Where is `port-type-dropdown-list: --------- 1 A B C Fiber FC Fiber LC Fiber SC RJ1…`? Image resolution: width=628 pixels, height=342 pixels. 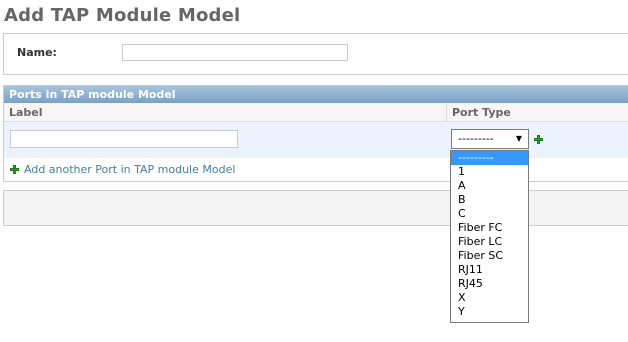
port-type-dropdown-list: --------- 1 A B C Fiber FC Fiber LC Fiber SC RJ1… is located at coordinates (489, 236).